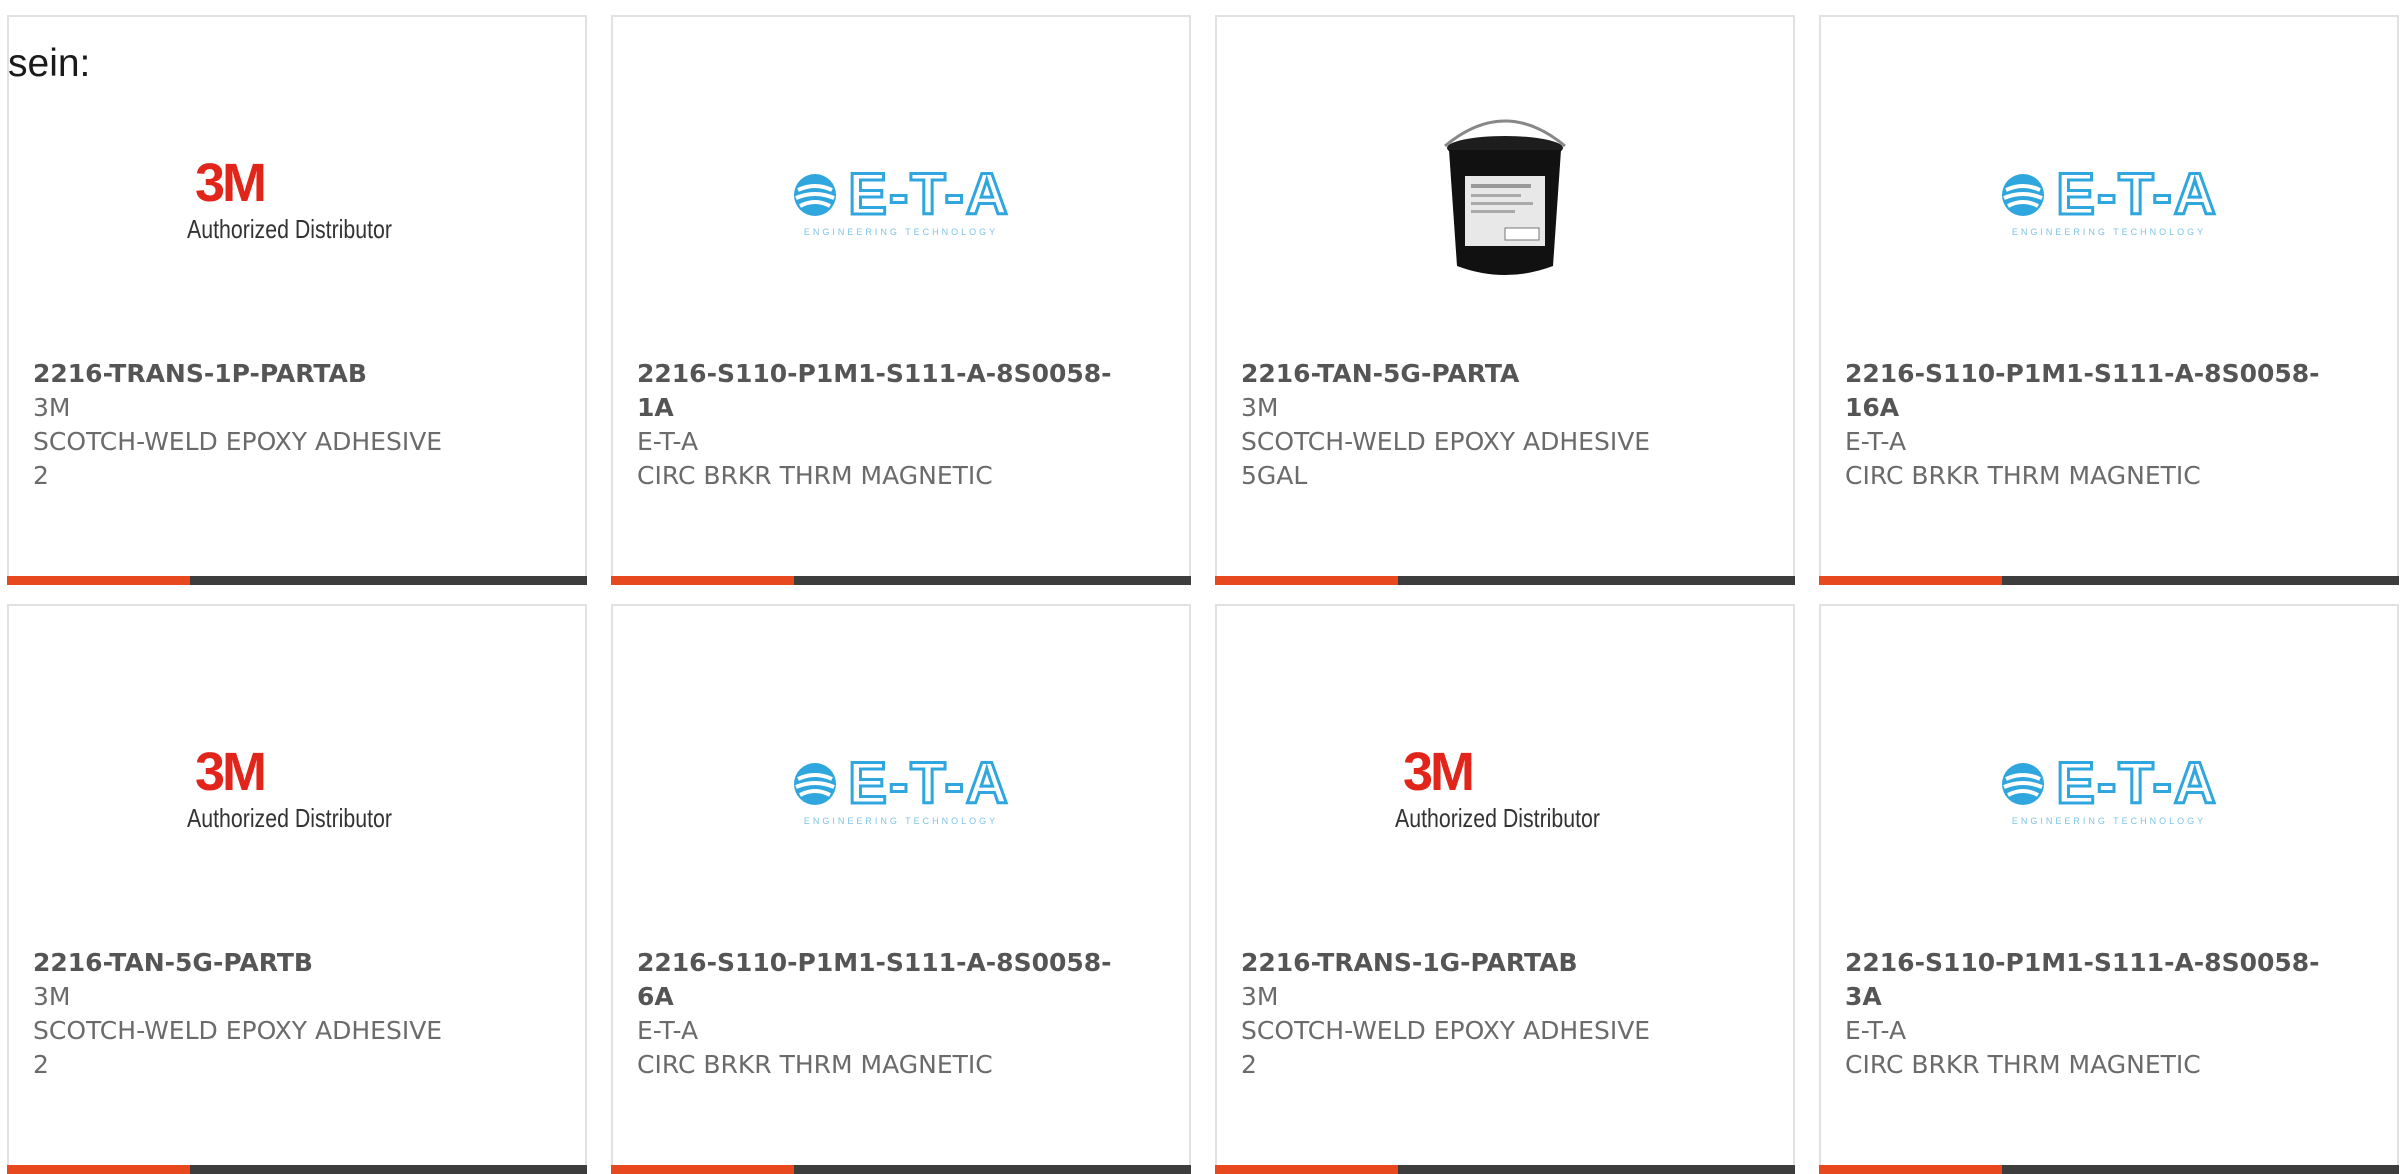  I want to click on part-number: 2216-TRANS-1P-PARTAB, so click(279, 374).